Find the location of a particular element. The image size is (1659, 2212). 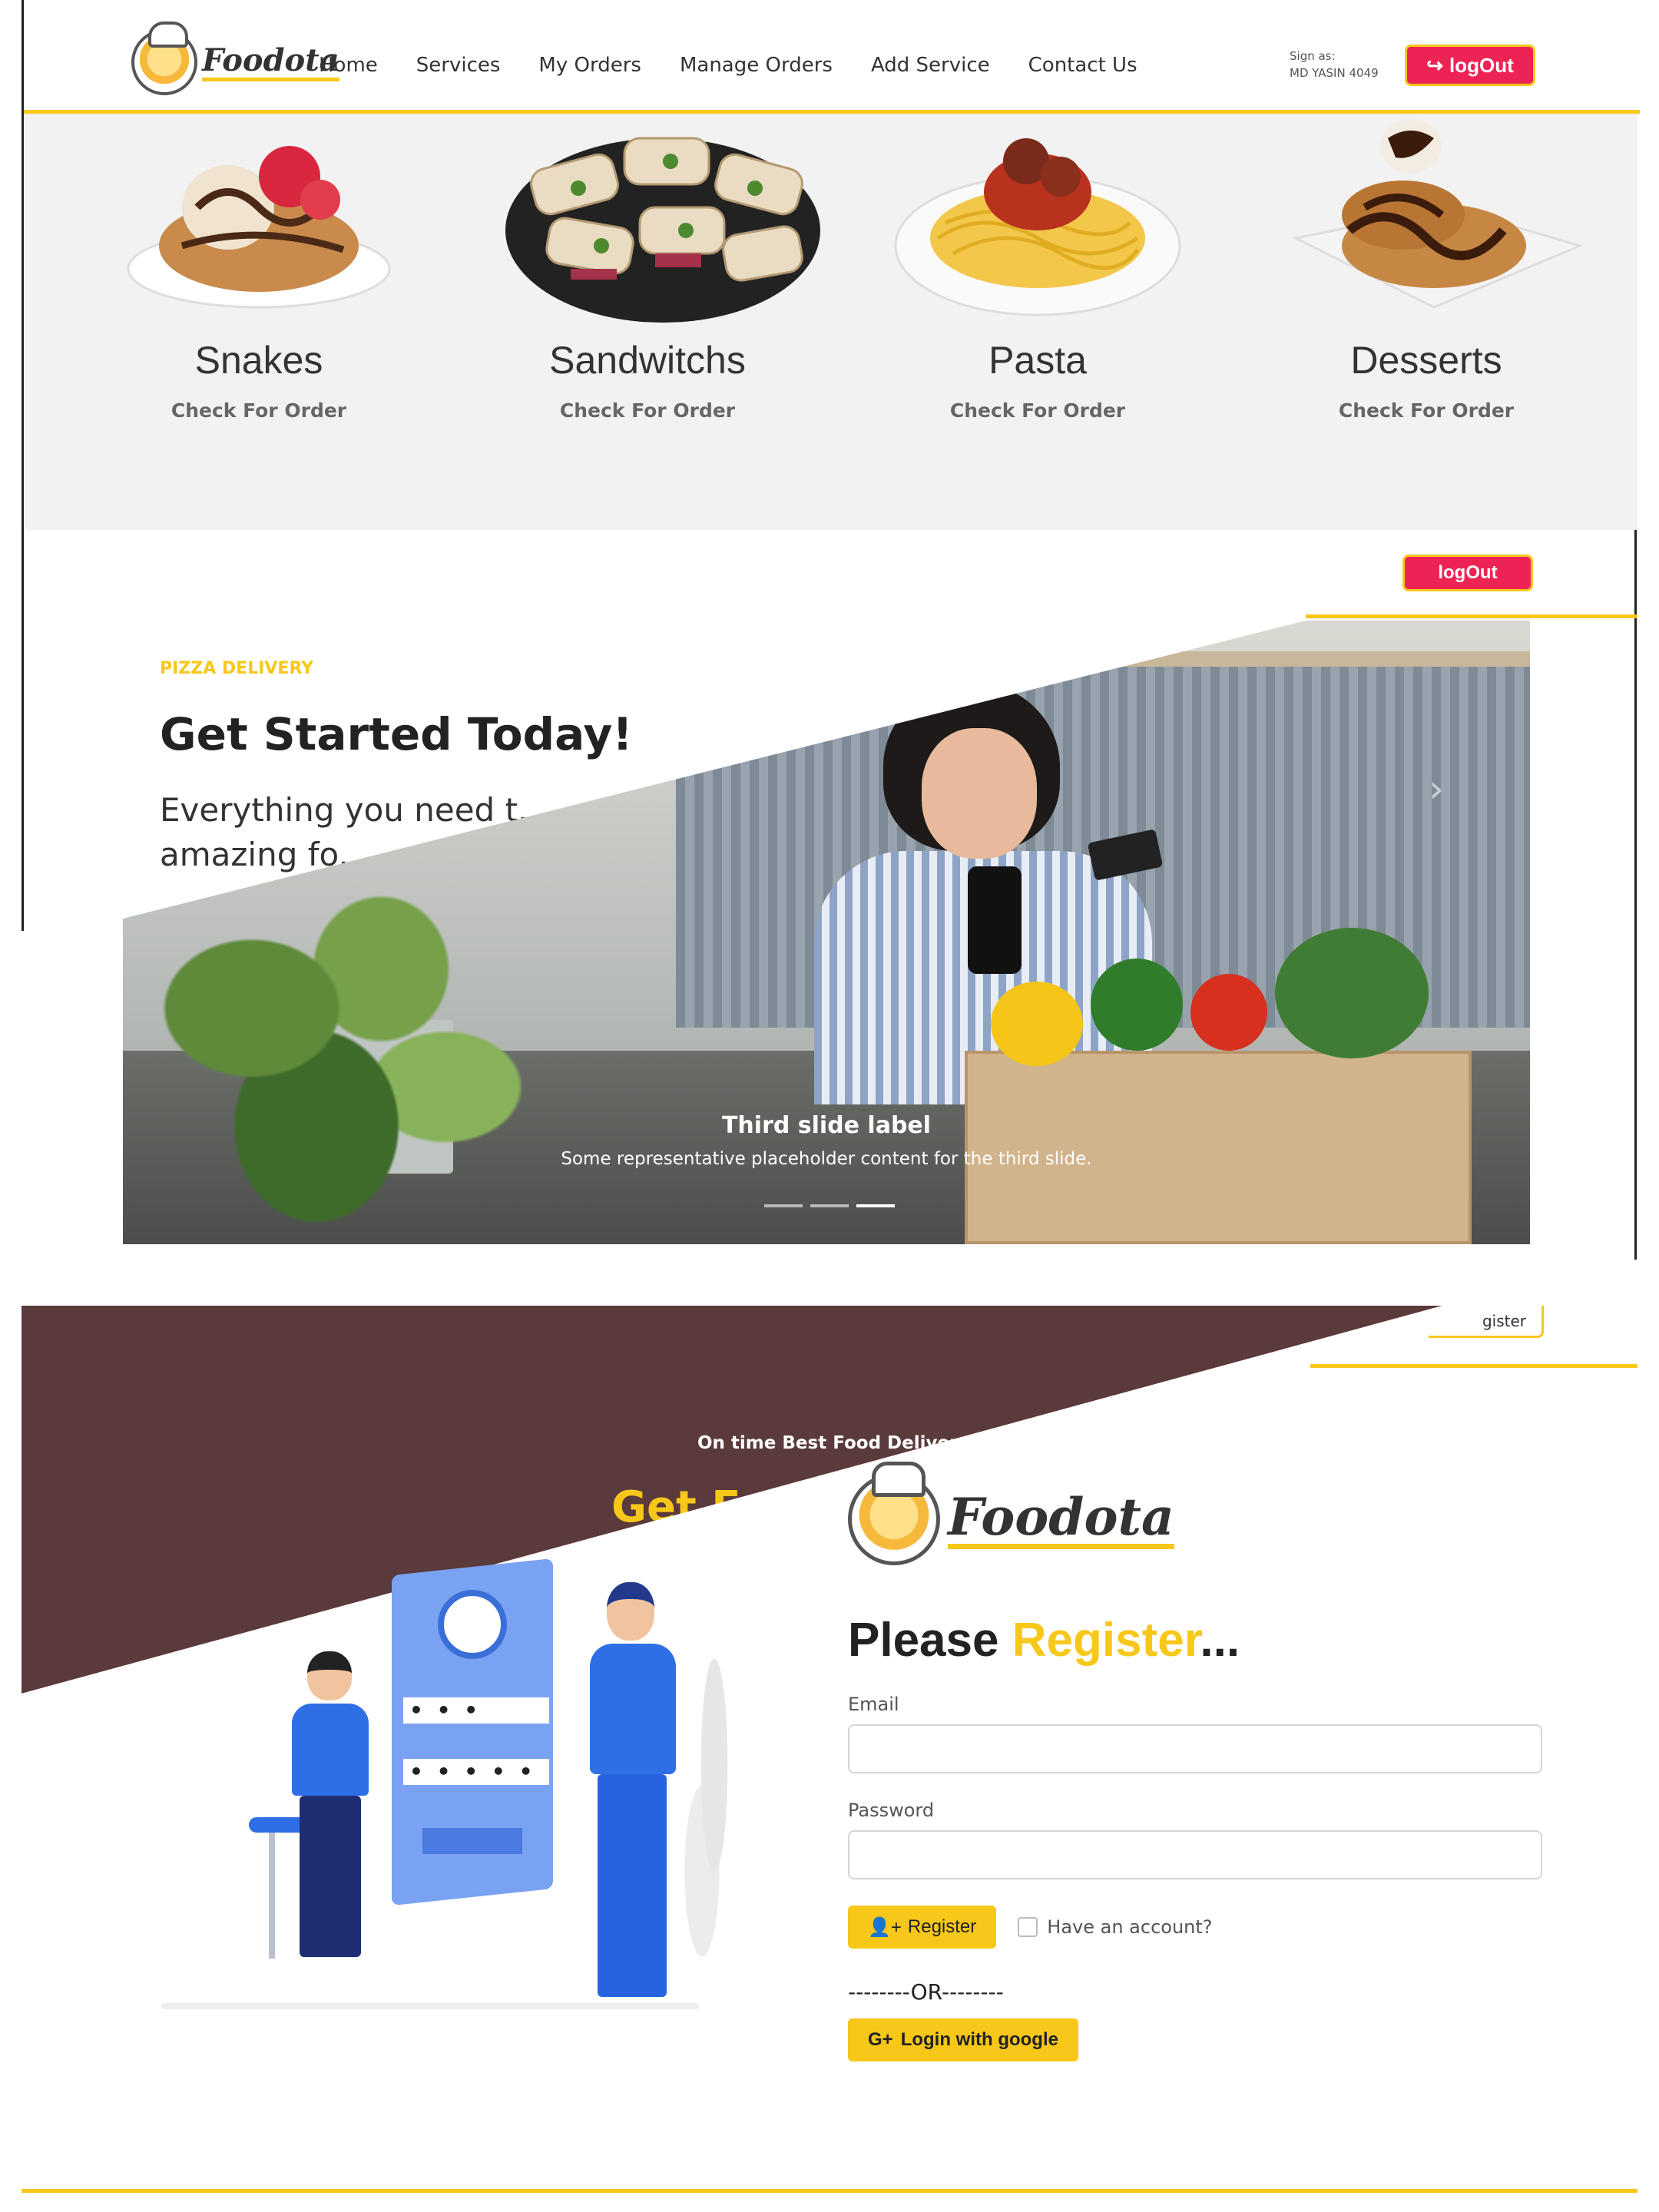

category-title: Snakes is located at coordinates (258, 361).